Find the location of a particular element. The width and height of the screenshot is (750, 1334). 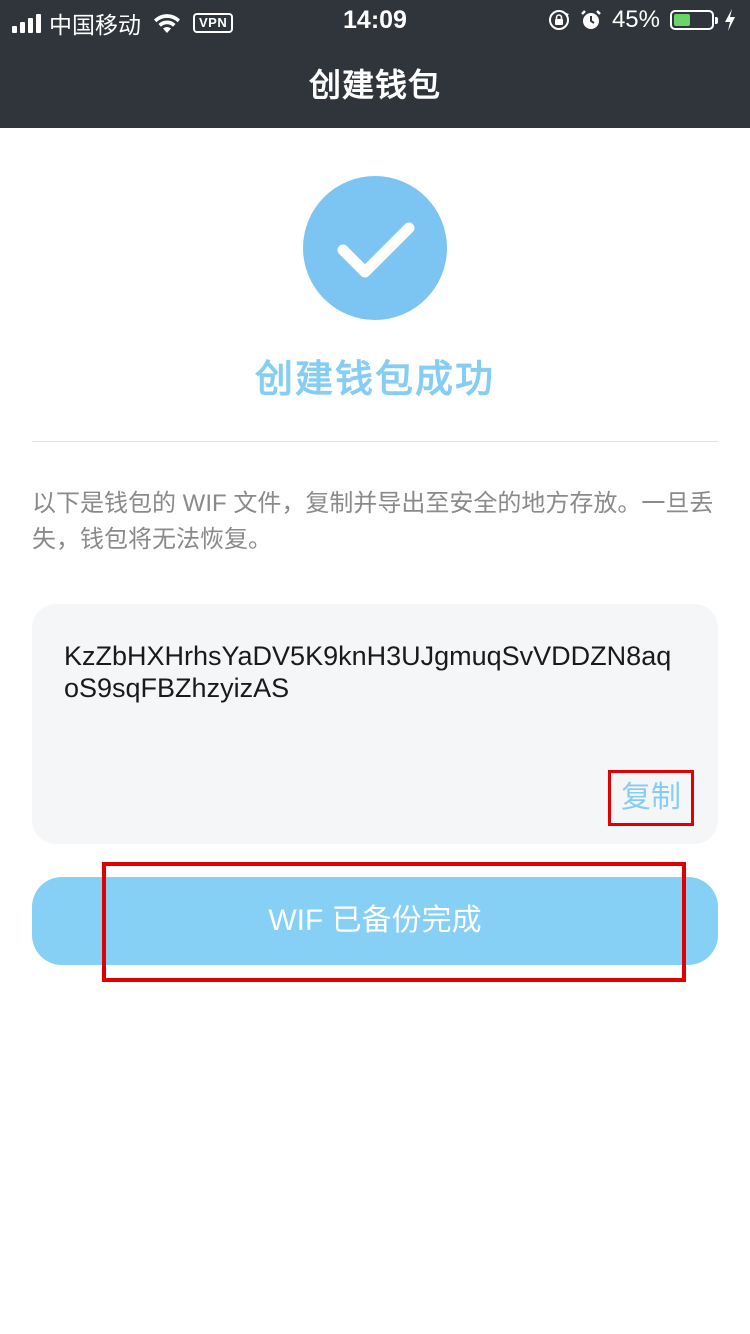

wif-backup-done-button: WIF 已备份完成 is located at coordinates (375, 921).